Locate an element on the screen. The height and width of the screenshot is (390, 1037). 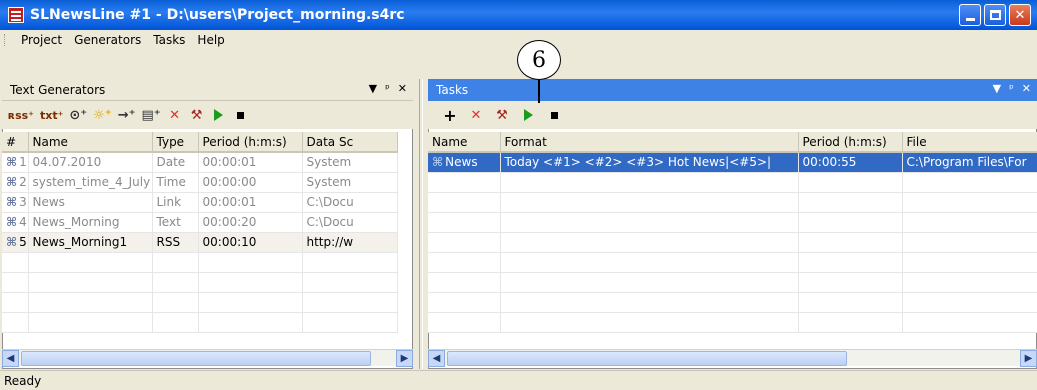
col-type: Type is located at coordinates (175, 142).